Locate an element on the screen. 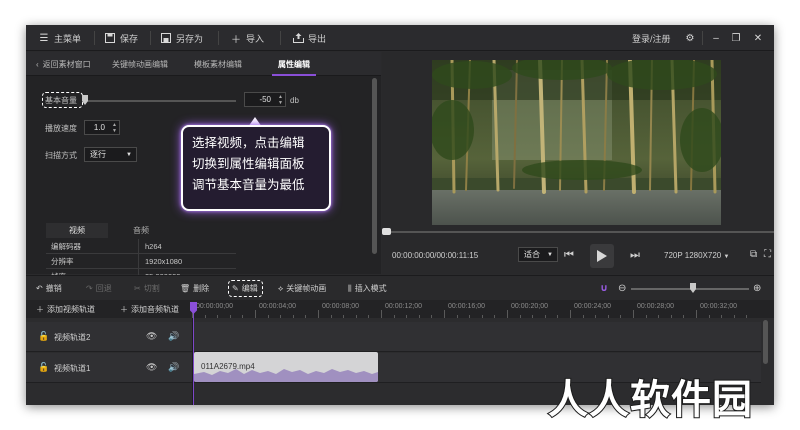 The image size is (800, 430). info-key: 编解码器 is located at coordinates (92, 246).